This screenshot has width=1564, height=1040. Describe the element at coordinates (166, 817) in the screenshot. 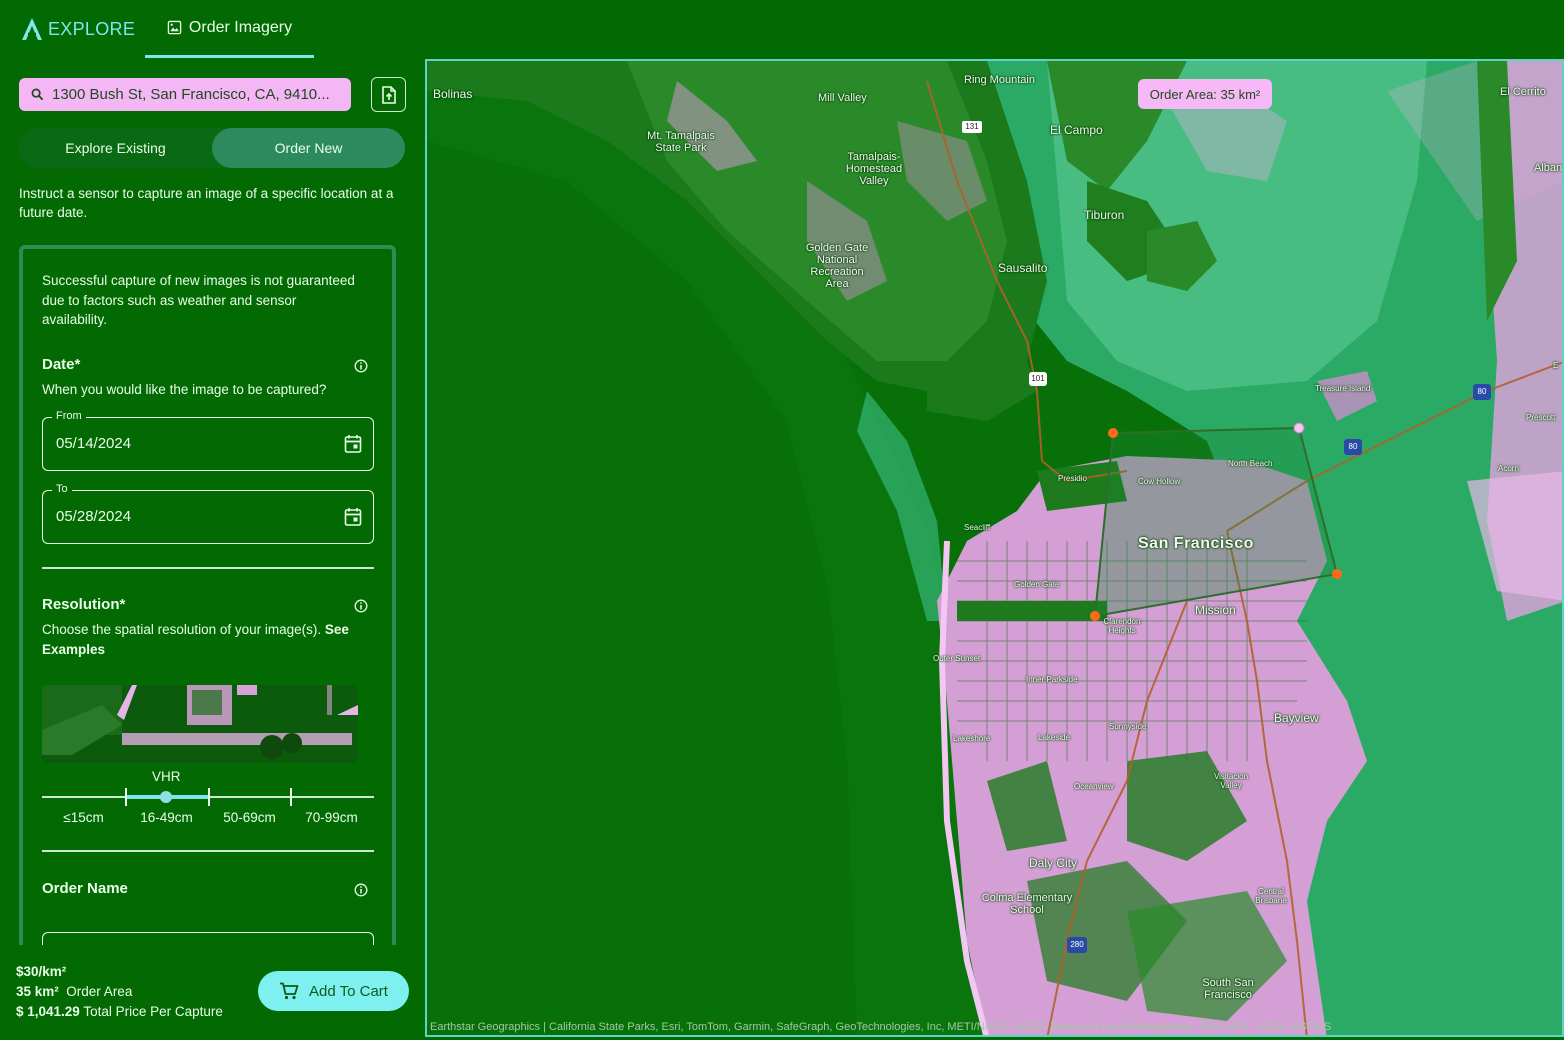

I see `resolution-option: 16-49cm` at that location.